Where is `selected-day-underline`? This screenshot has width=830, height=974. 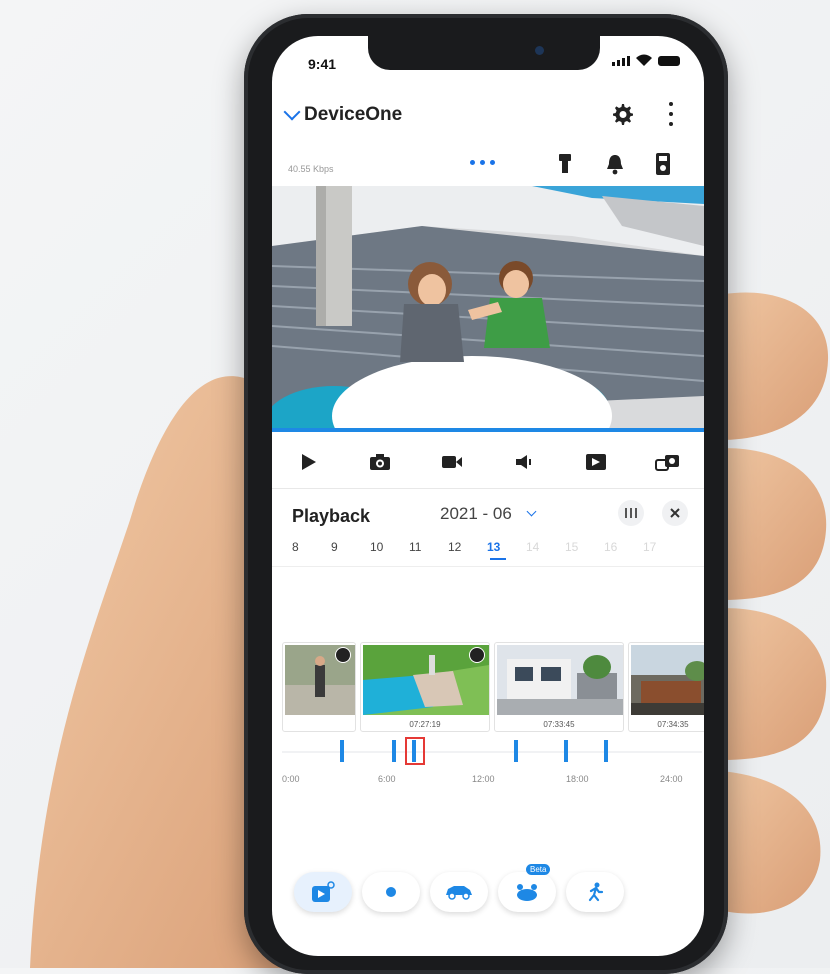 selected-day-underline is located at coordinates (498, 559).